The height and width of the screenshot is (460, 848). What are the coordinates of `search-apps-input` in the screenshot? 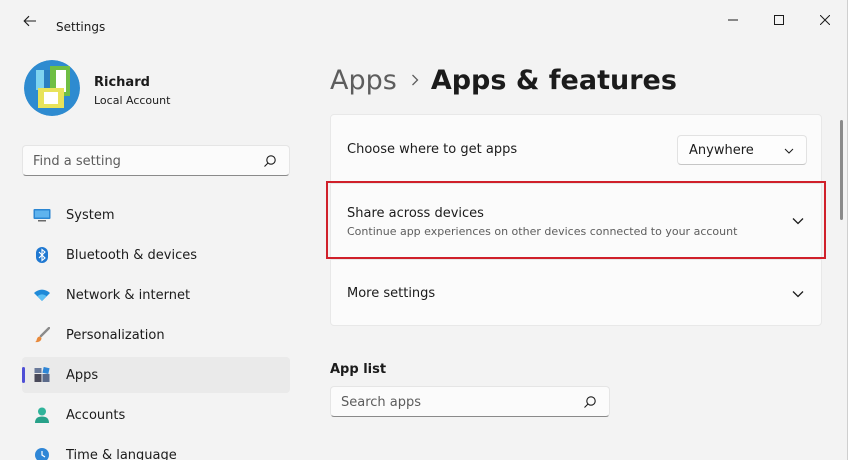 It's located at (457, 402).